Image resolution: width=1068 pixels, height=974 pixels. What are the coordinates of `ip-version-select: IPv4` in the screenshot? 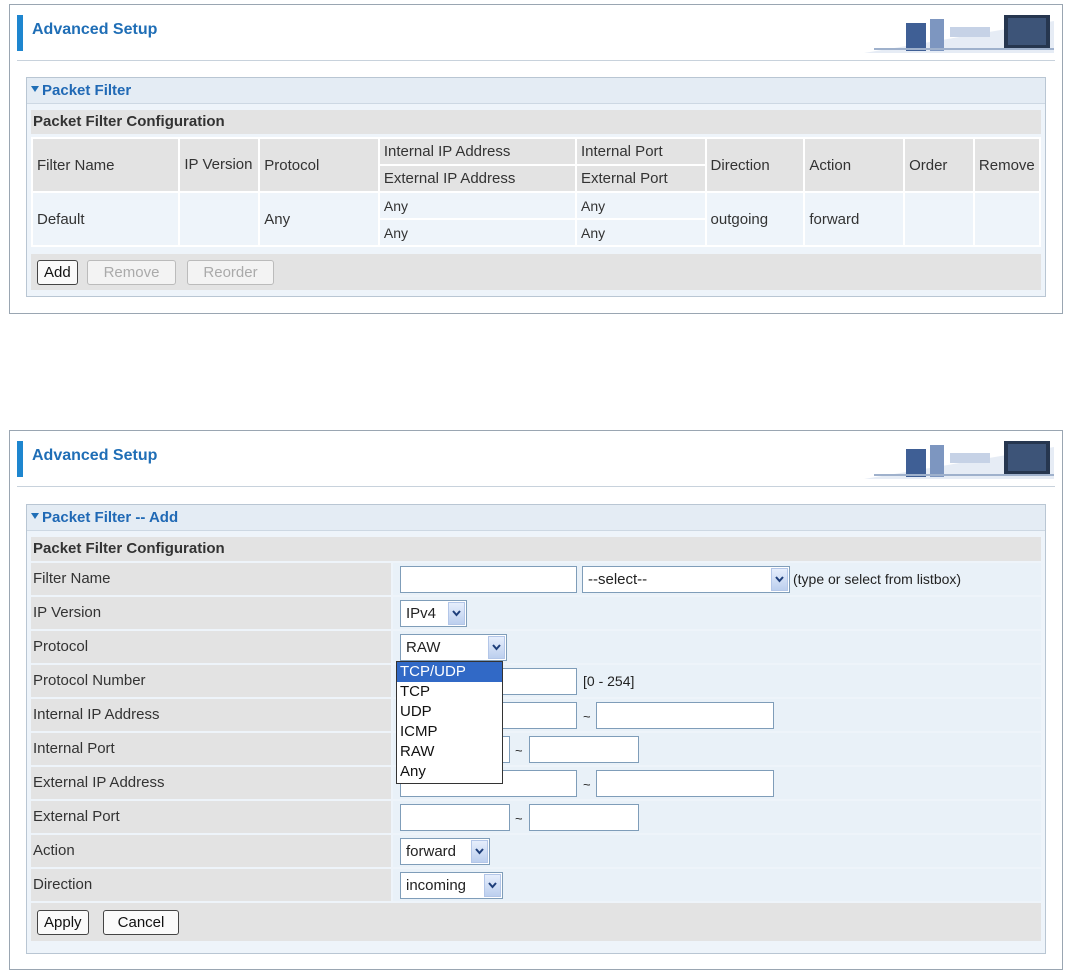 It's located at (433, 613).